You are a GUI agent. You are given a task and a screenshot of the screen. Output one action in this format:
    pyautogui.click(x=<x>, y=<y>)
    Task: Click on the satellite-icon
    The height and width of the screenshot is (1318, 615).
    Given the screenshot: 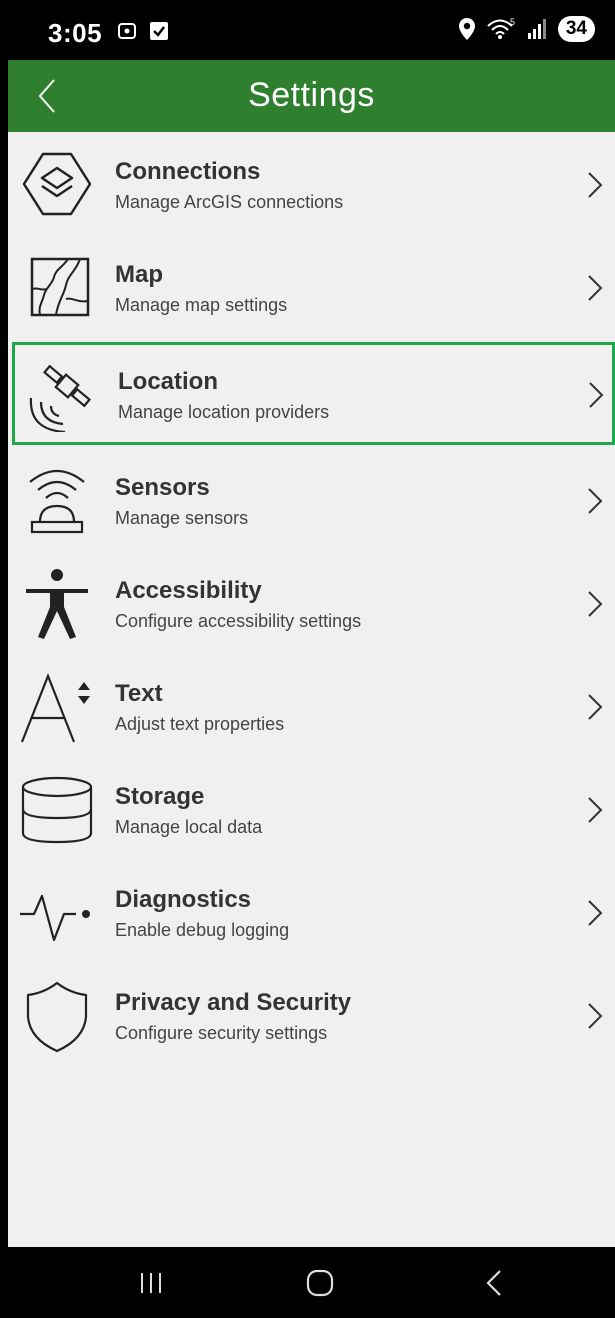 What is the action you would take?
    pyautogui.click(x=60, y=398)
    